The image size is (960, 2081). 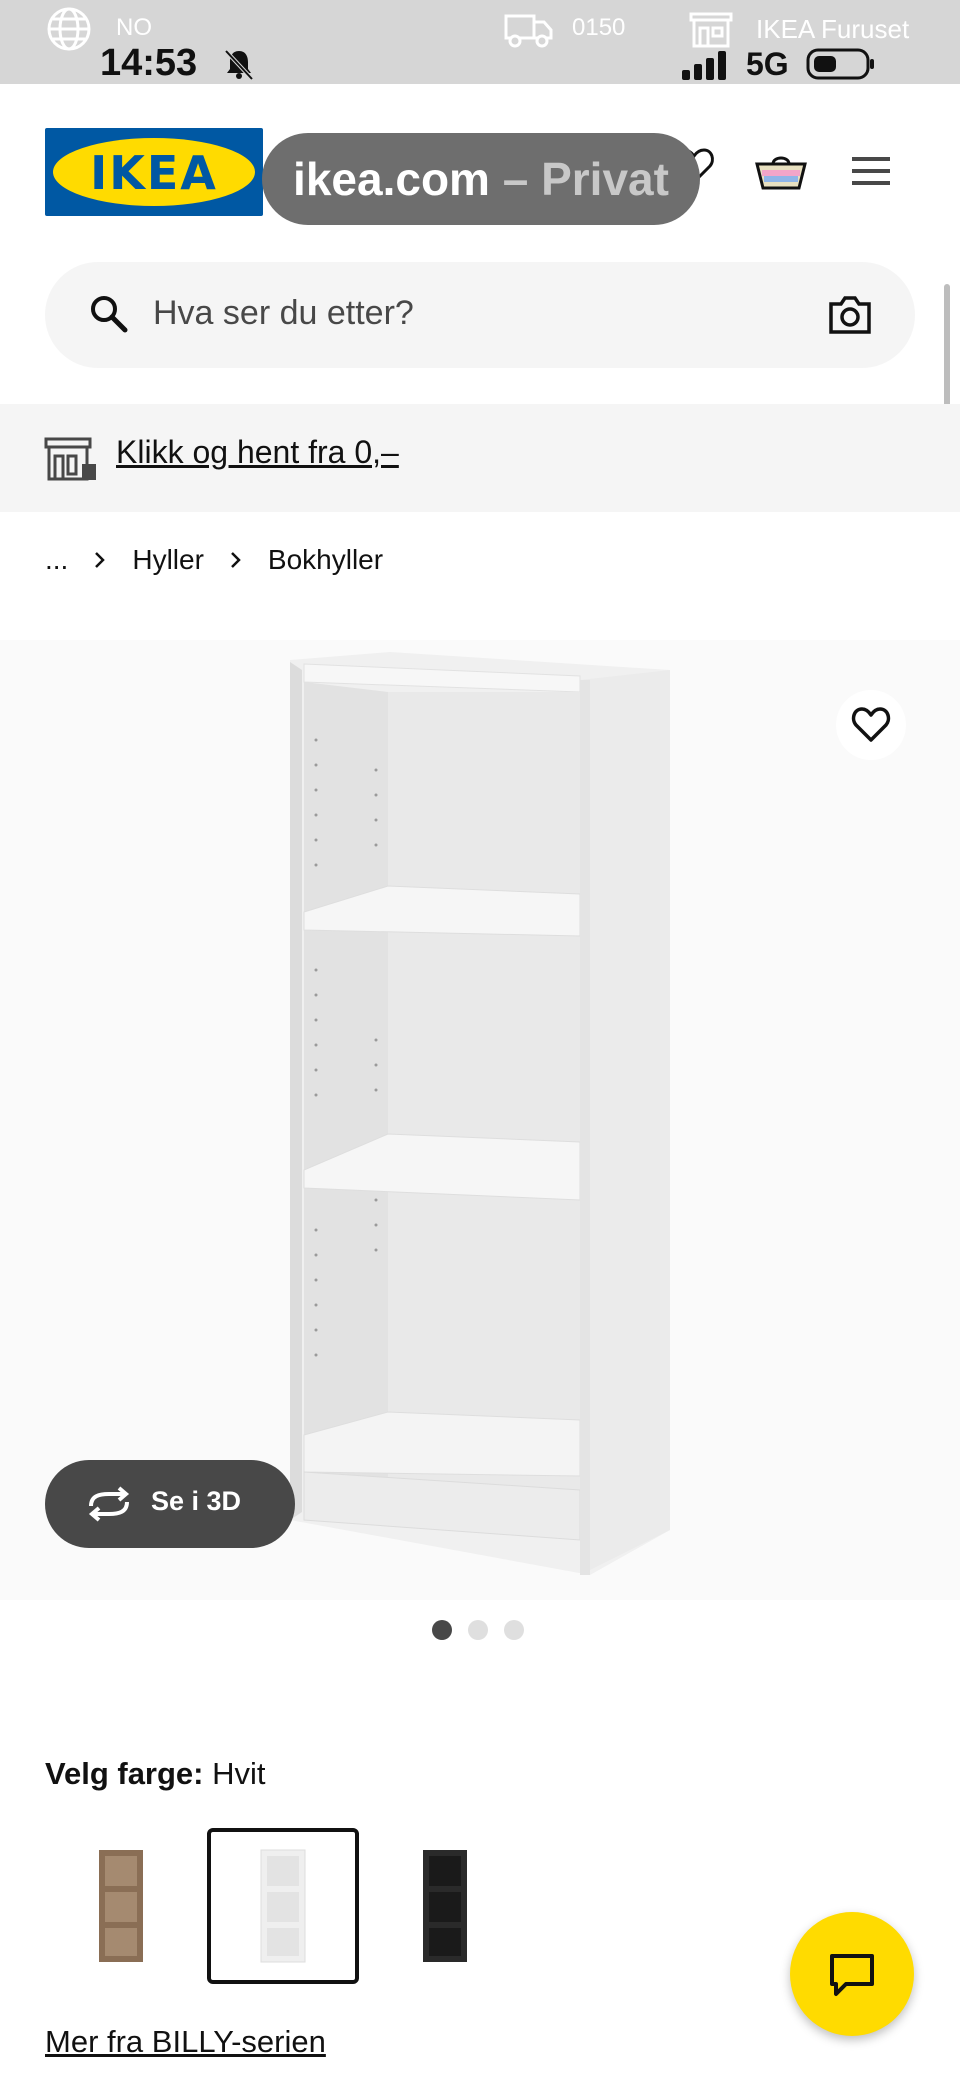 I want to click on bookcase-walnut-thumbnail, so click(x=121, y=1906).